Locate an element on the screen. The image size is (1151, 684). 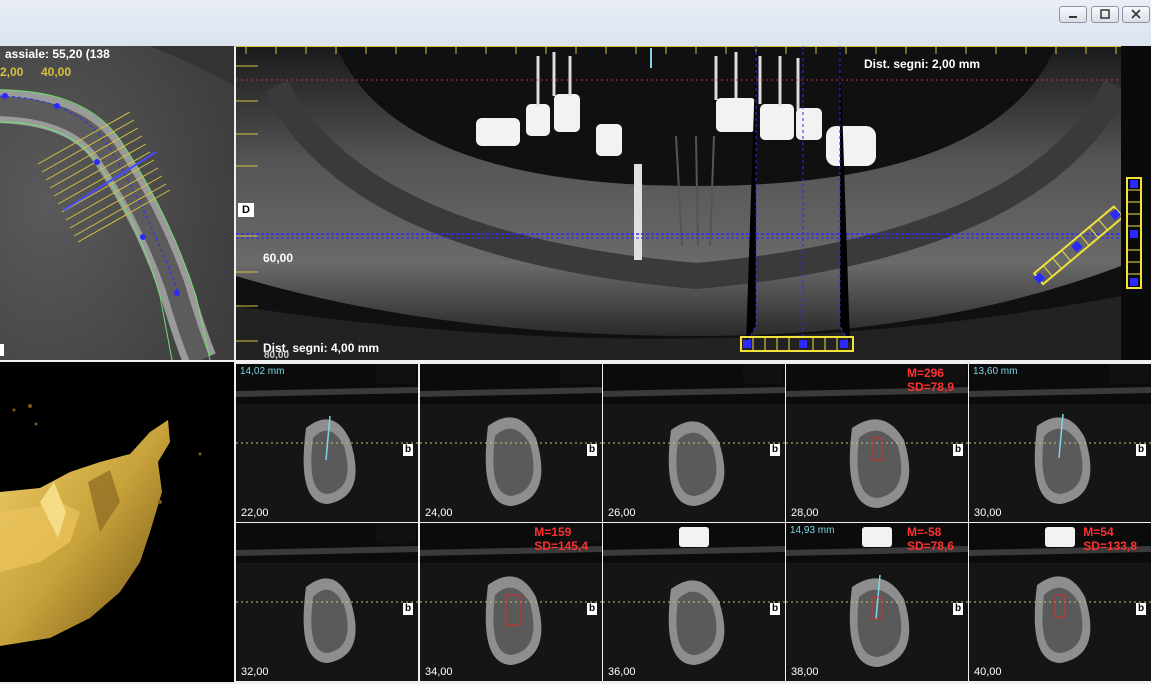
maximize-button is located at coordinates (1105, 14).